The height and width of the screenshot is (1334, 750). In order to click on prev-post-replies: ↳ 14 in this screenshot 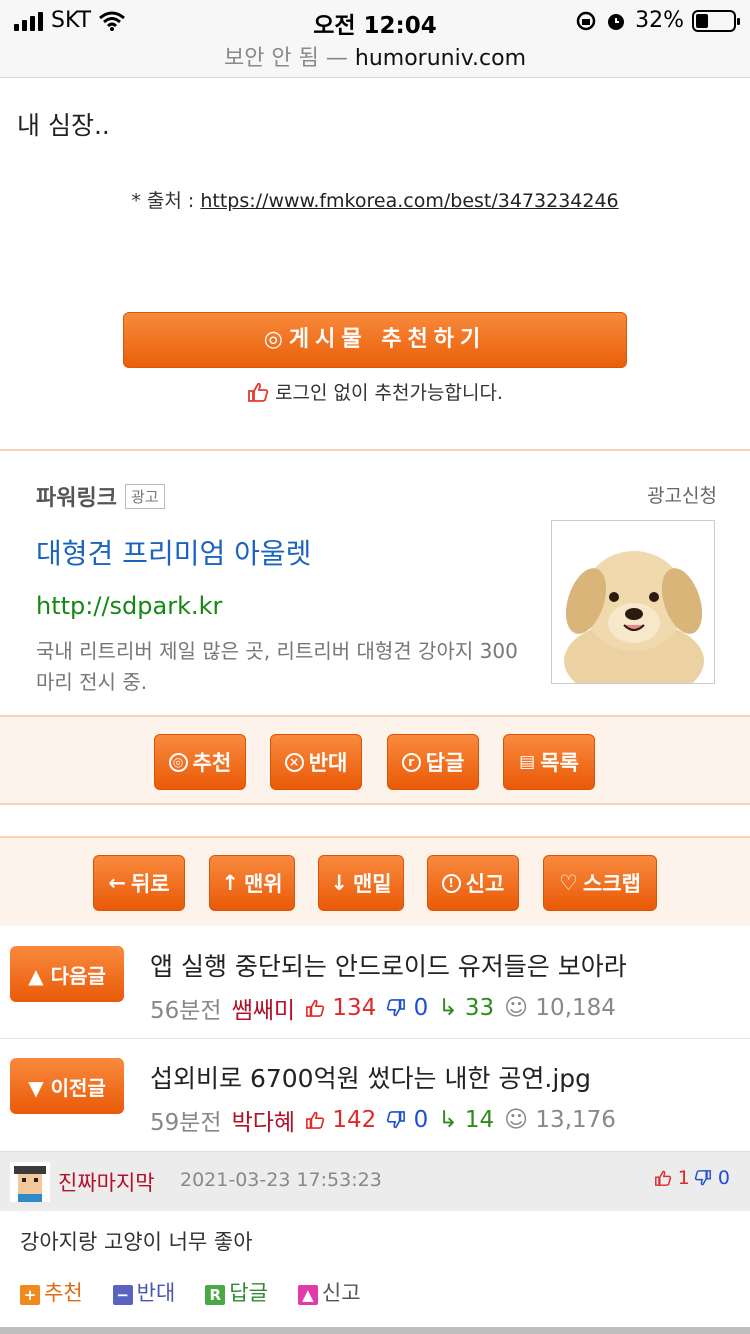, I will do `click(466, 1120)`.